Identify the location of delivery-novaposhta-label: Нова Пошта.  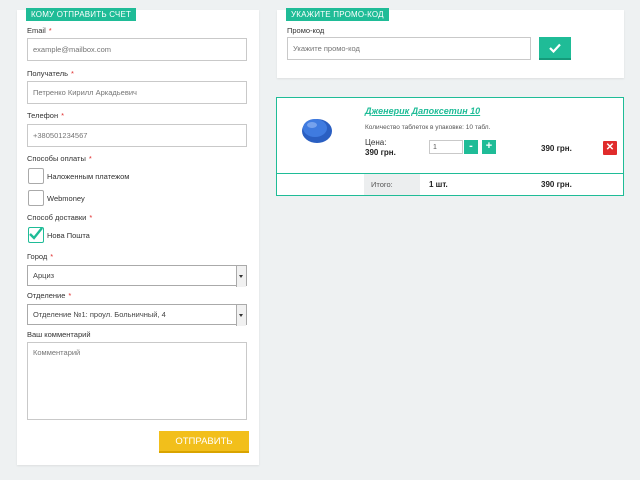
(68, 235).